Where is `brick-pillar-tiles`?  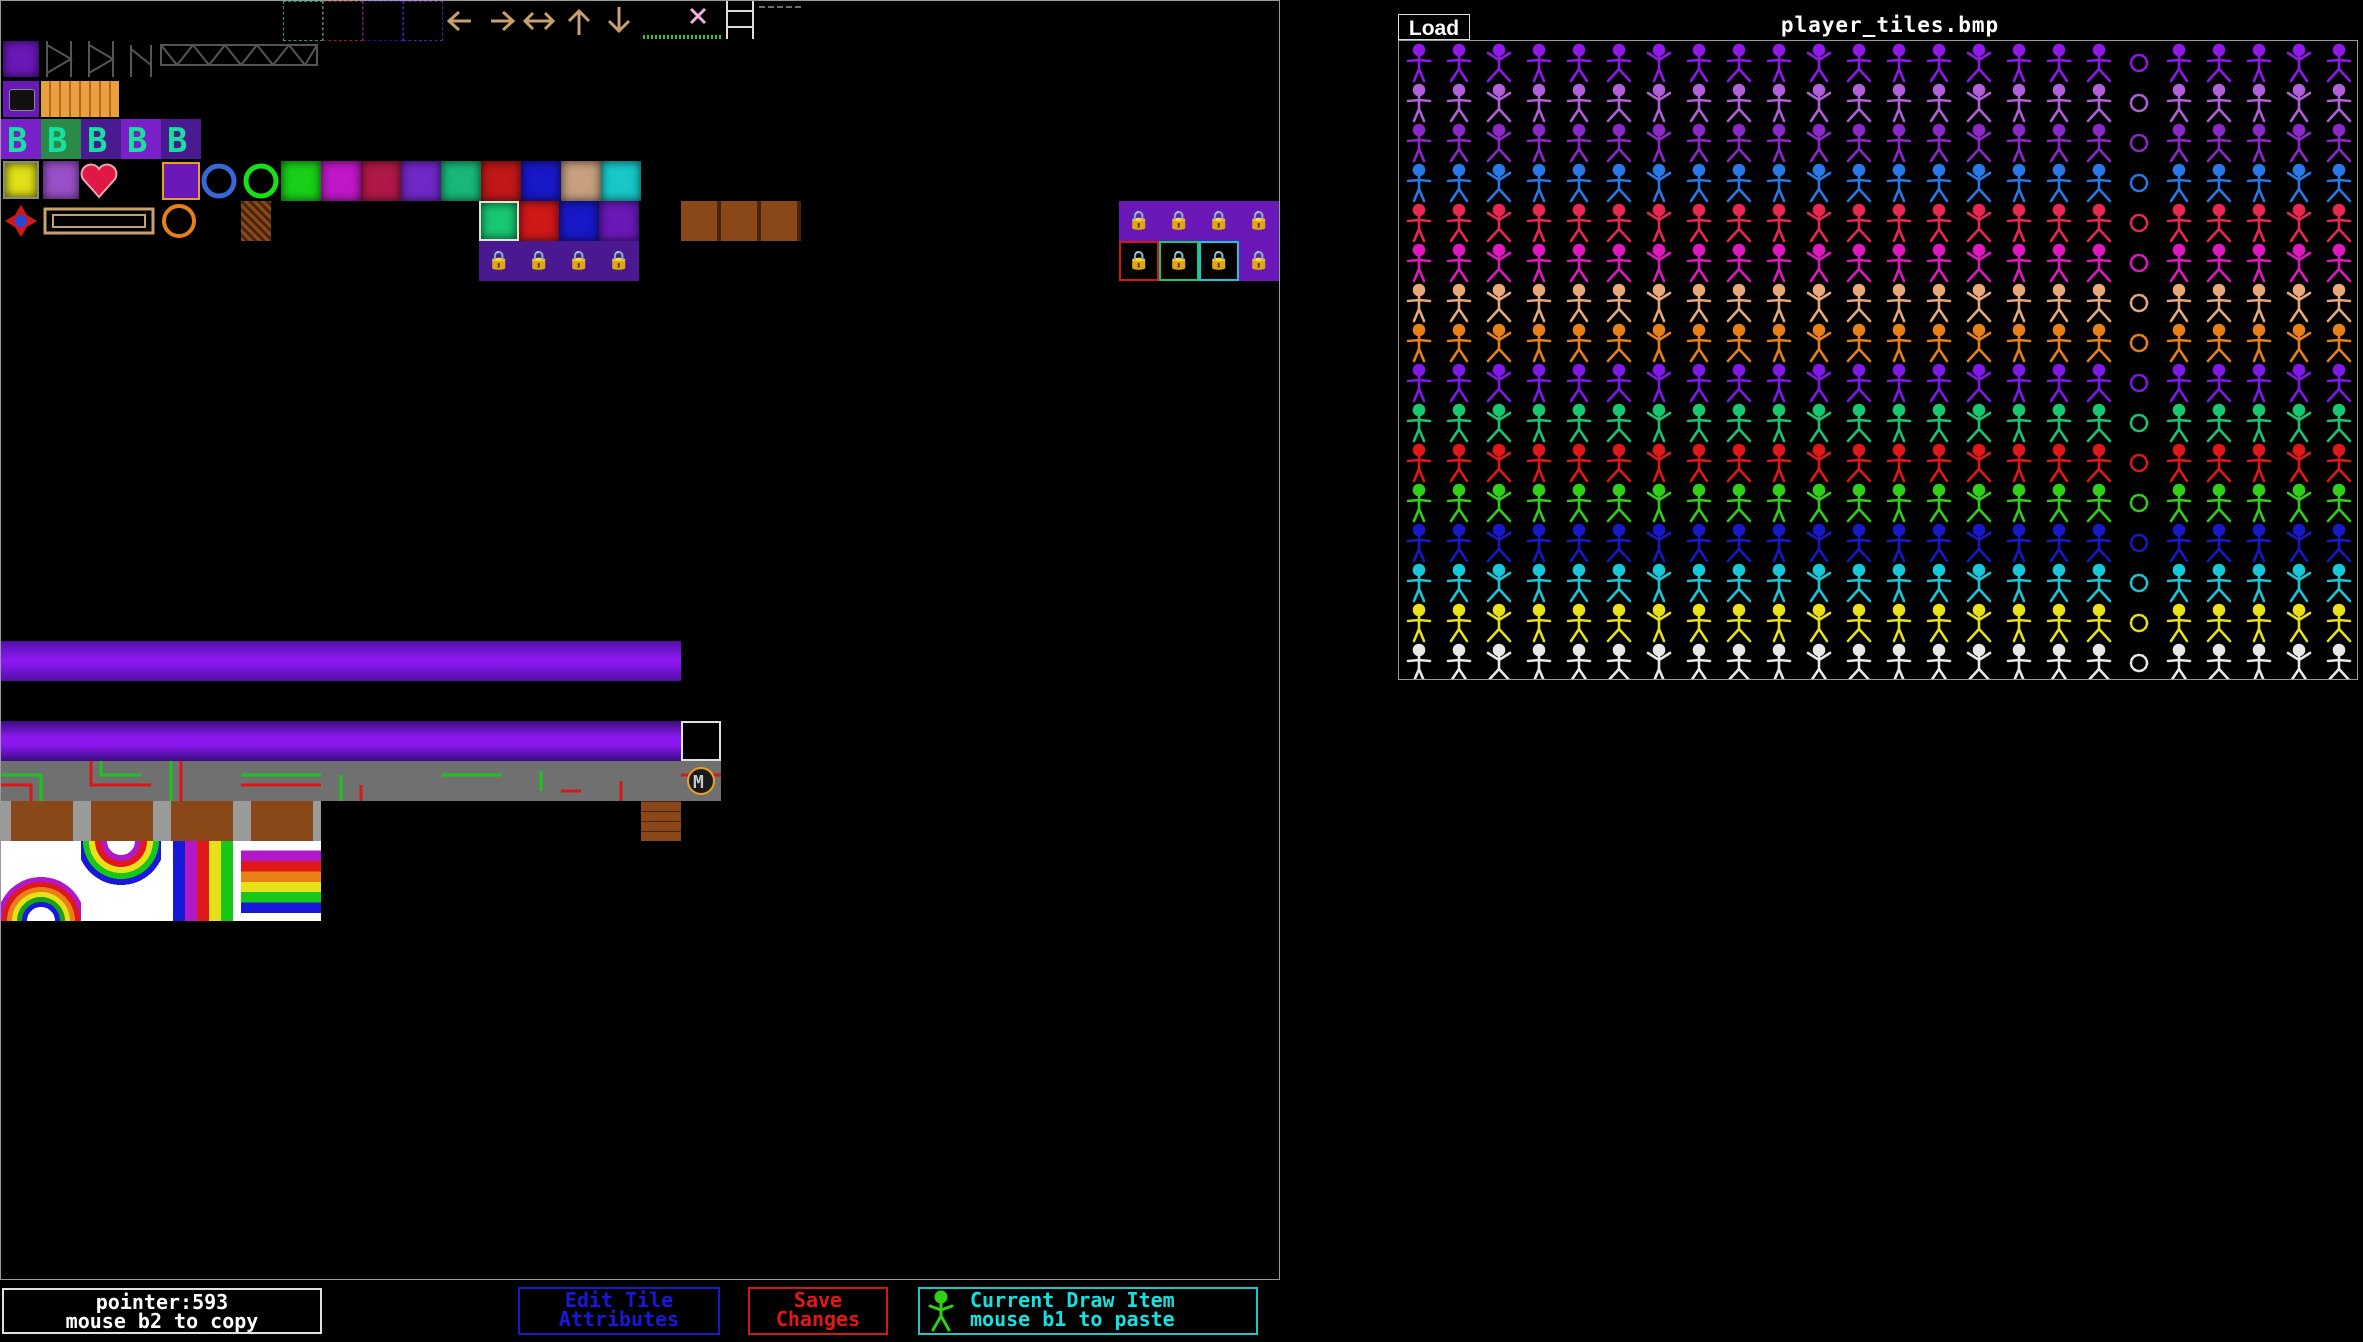
brick-pillar-tiles is located at coordinates (161, 821).